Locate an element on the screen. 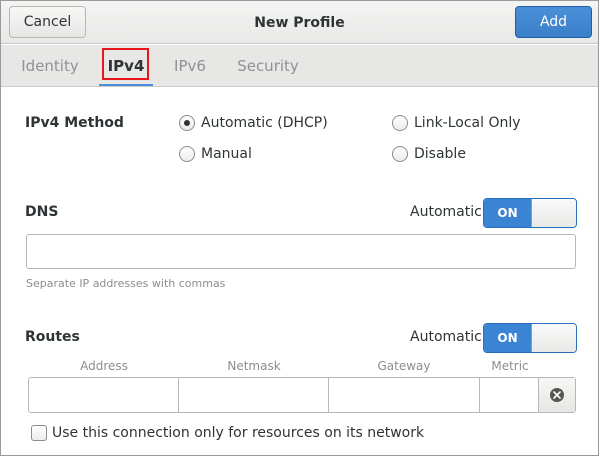  route-metric-input is located at coordinates (509, 395).